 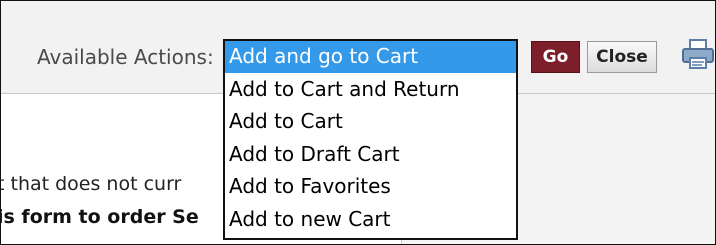 What do you see at coordinates (125, 57) in the screenshot?
I see `available-actions-label: Available Actions:` at bounding box center [125, 57].